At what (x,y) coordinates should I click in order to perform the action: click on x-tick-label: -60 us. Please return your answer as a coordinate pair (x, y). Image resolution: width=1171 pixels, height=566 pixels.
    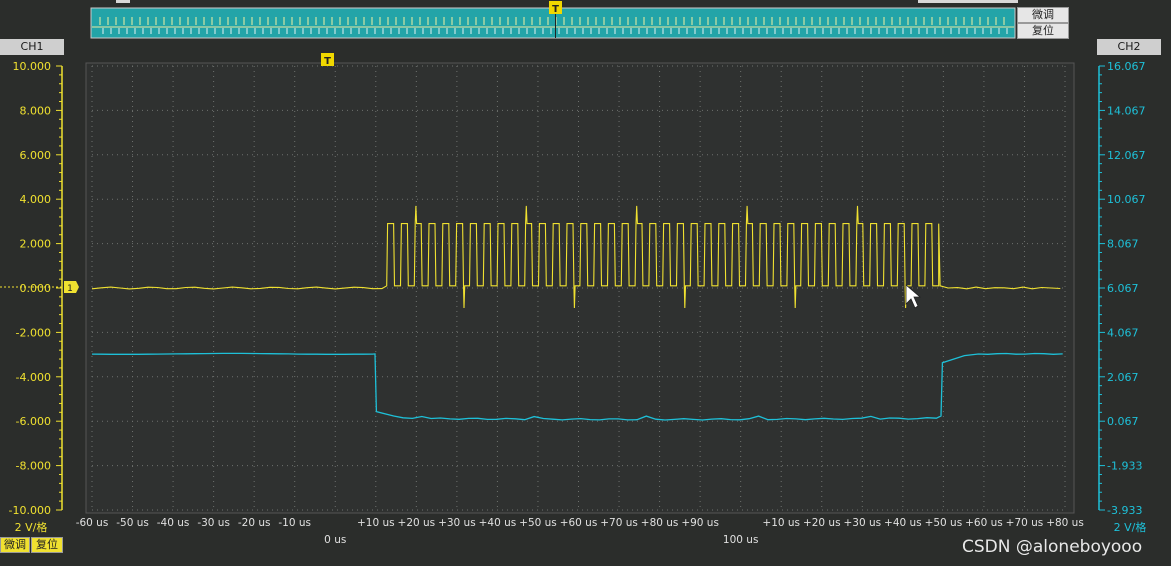
    Looking at the image, I should click on (92, 523).